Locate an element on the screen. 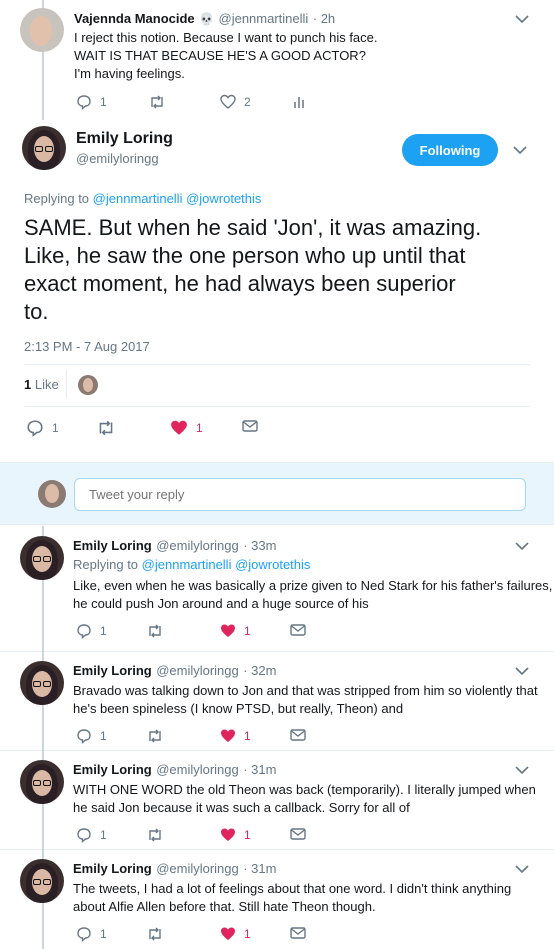 The height and width of the screenshot is (949, 554). analytics-button is located at coordinates (299, 102).